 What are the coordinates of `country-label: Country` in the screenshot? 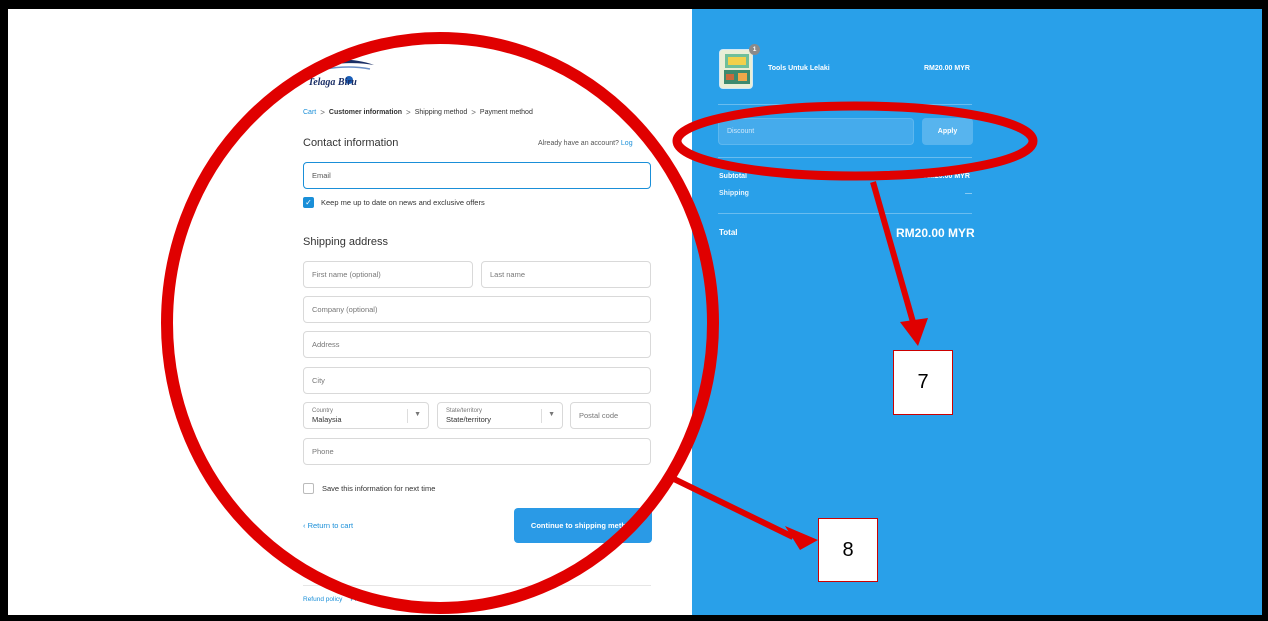 It's located at (323, 411).